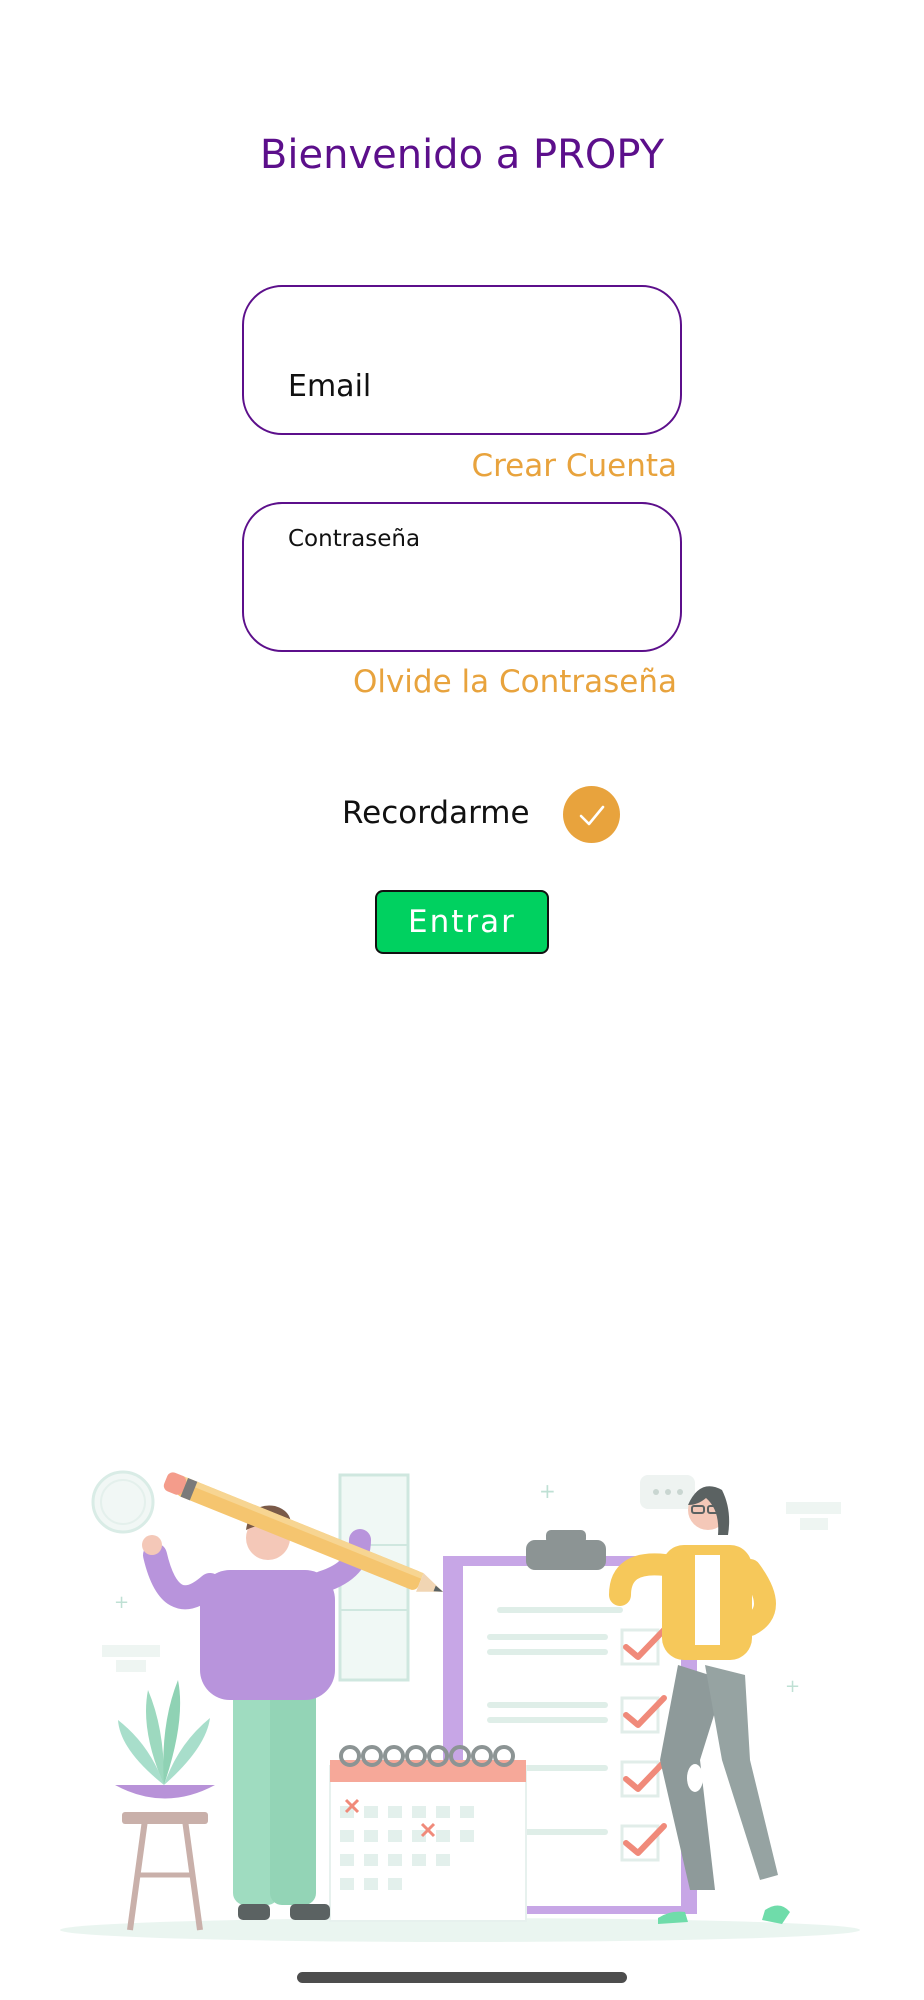 The height and width of the screenshot is (2000, 924). What do you see at coordinates (574, 466) in the screenshot?
I see `create-account-link: Crear Cuenta` at bounding box center [574, 466].